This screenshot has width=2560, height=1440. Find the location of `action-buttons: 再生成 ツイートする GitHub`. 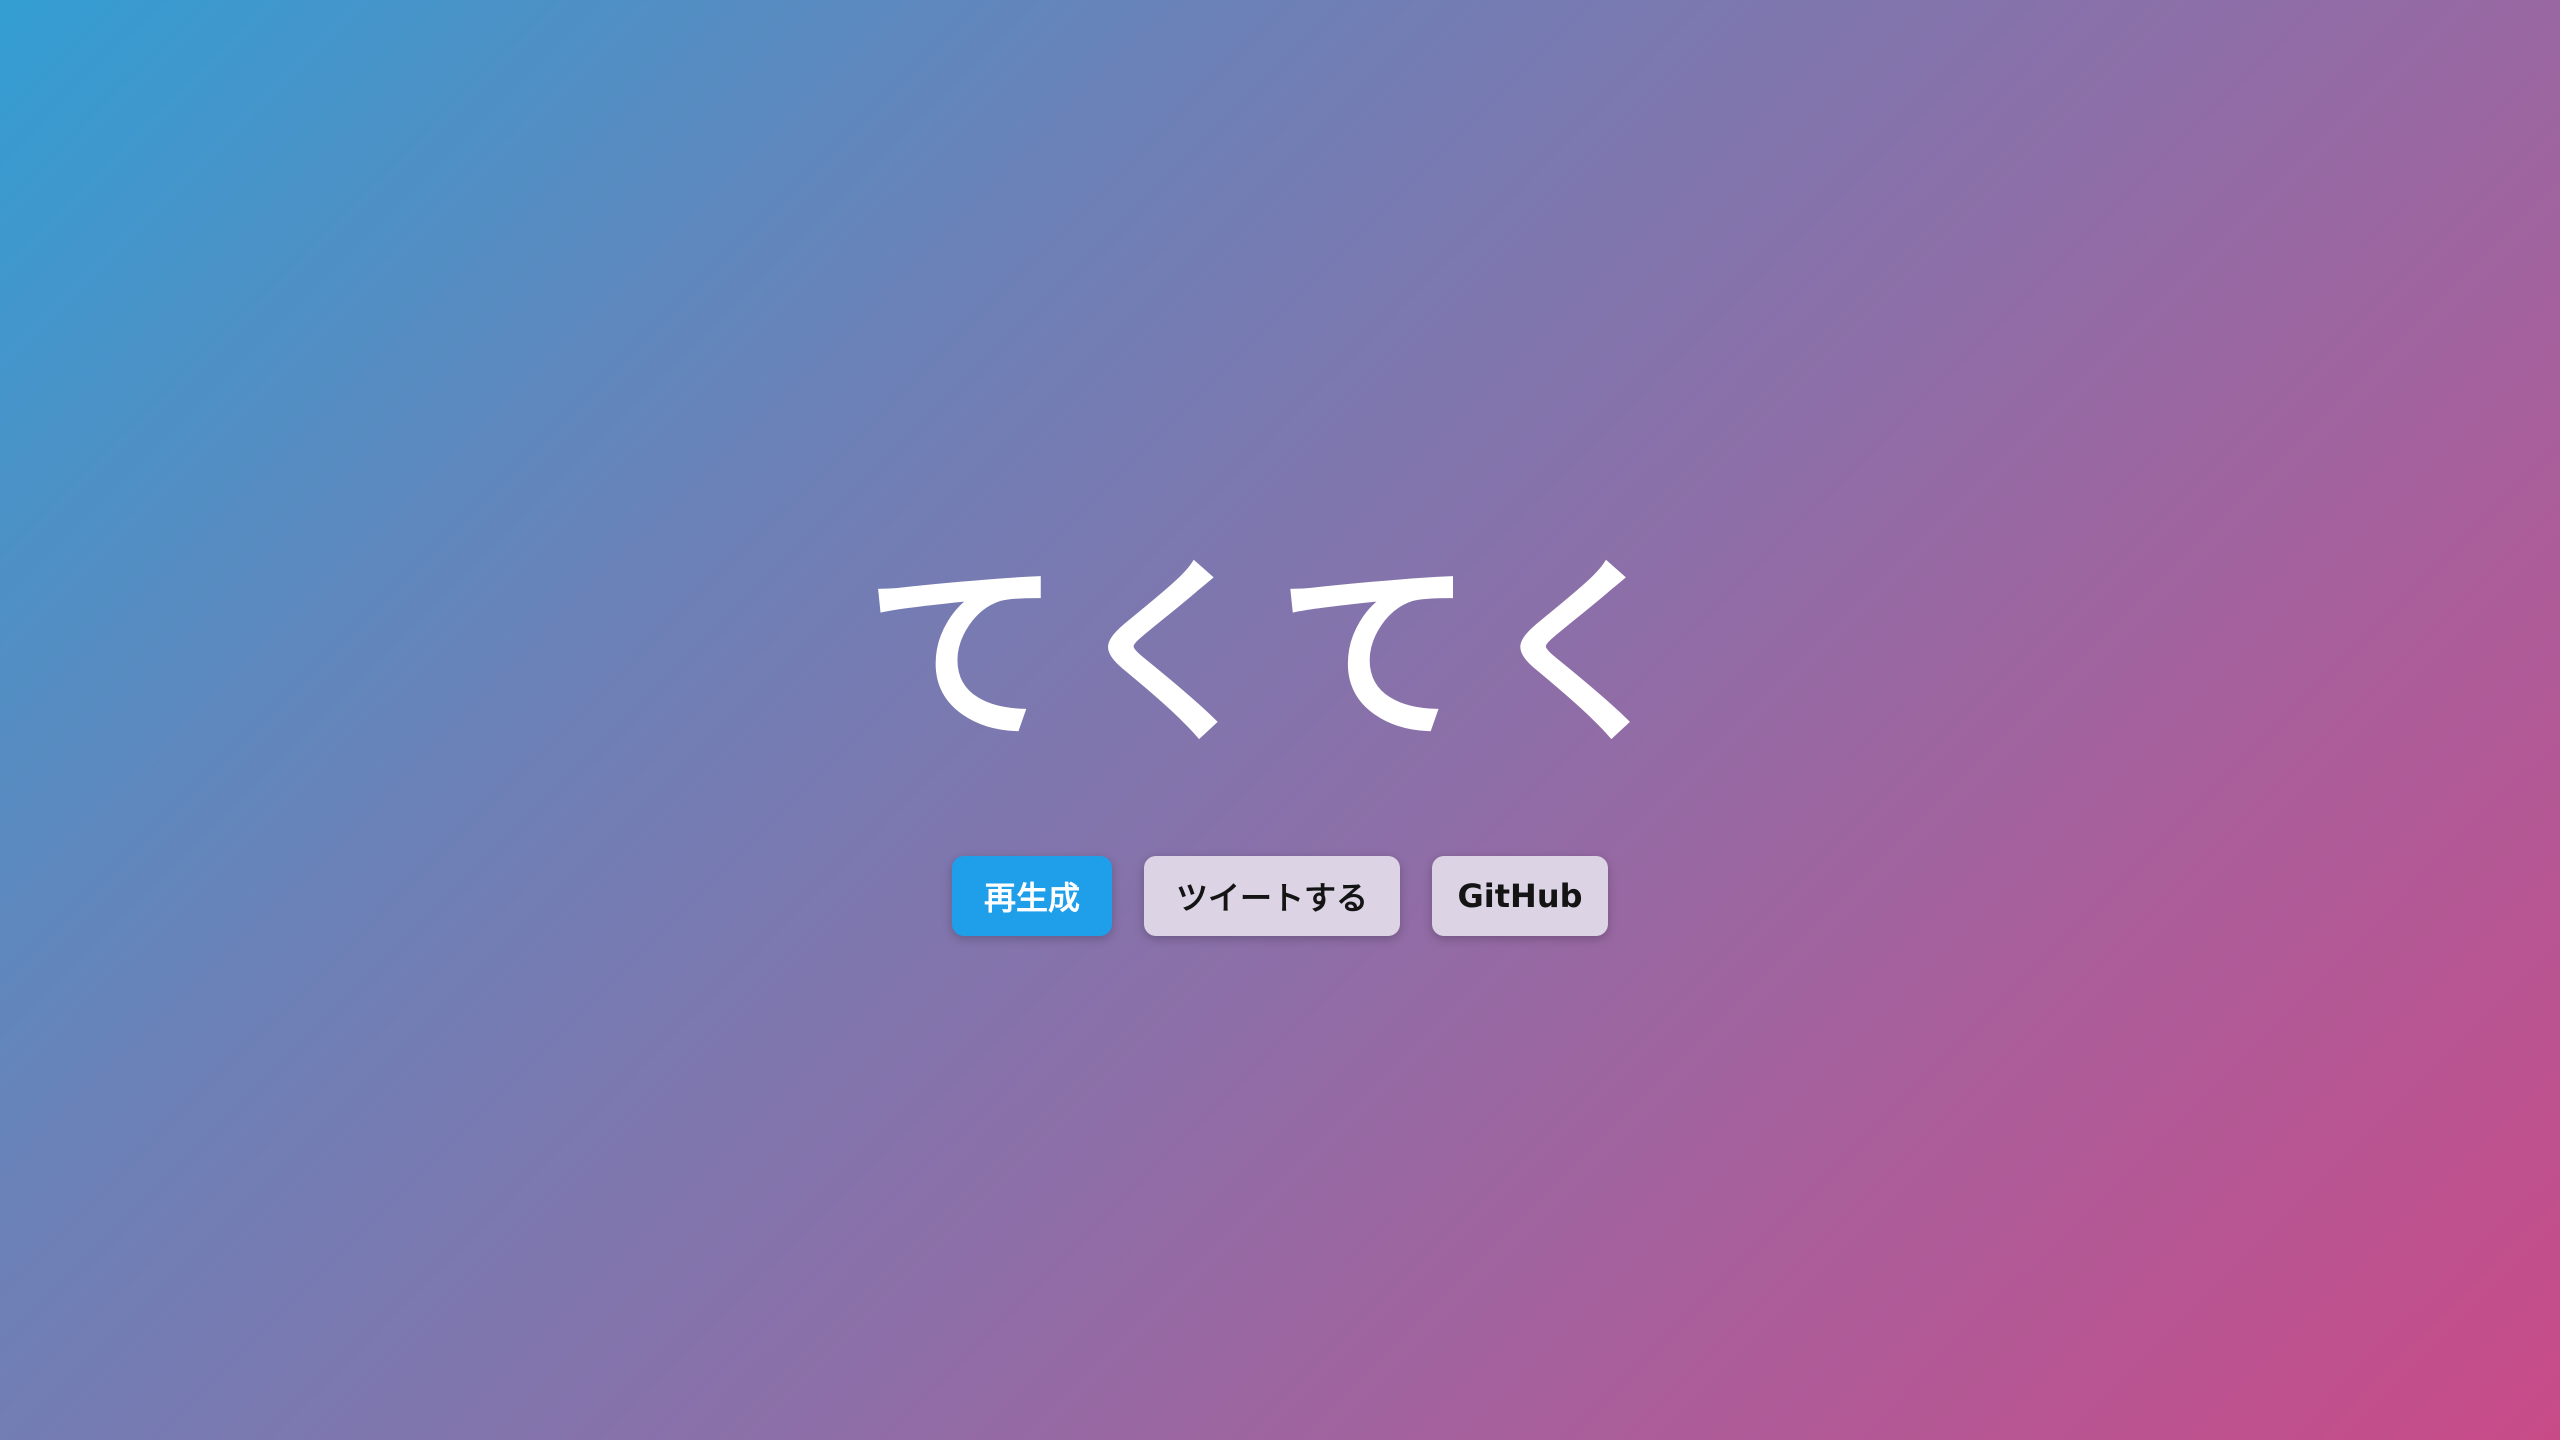

action-buttons: 再生成 ツイートする GitHub is located at coordinates (1280, 896).